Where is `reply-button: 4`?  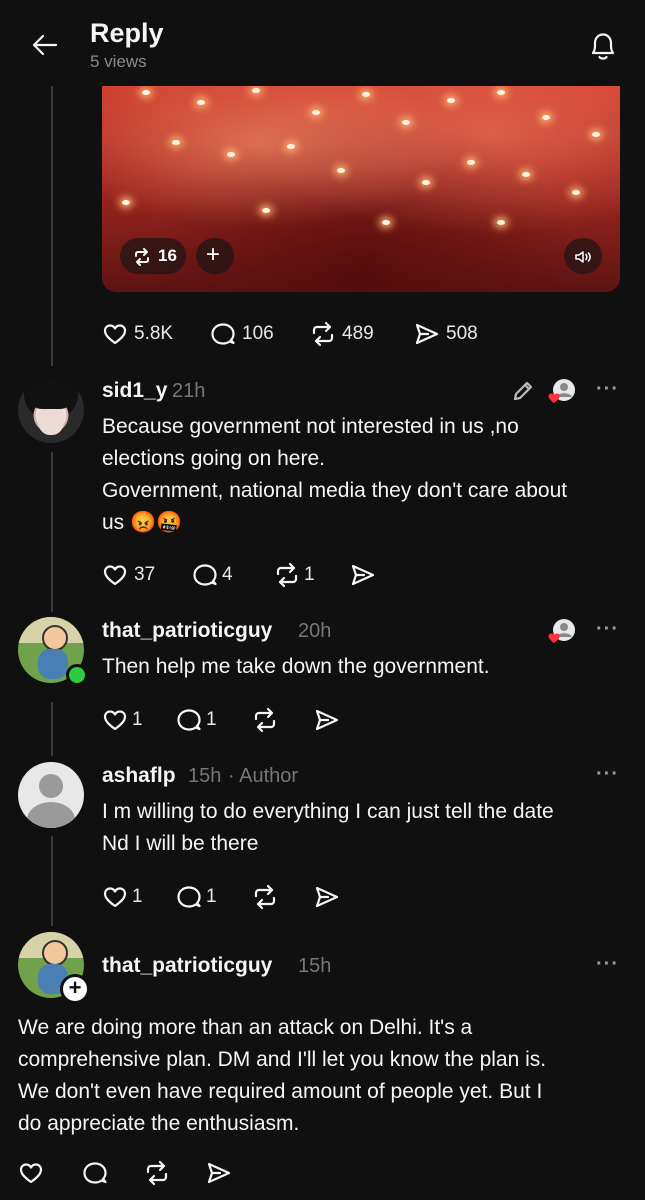 reply-button: 4 is located at coordinates (222, 575).